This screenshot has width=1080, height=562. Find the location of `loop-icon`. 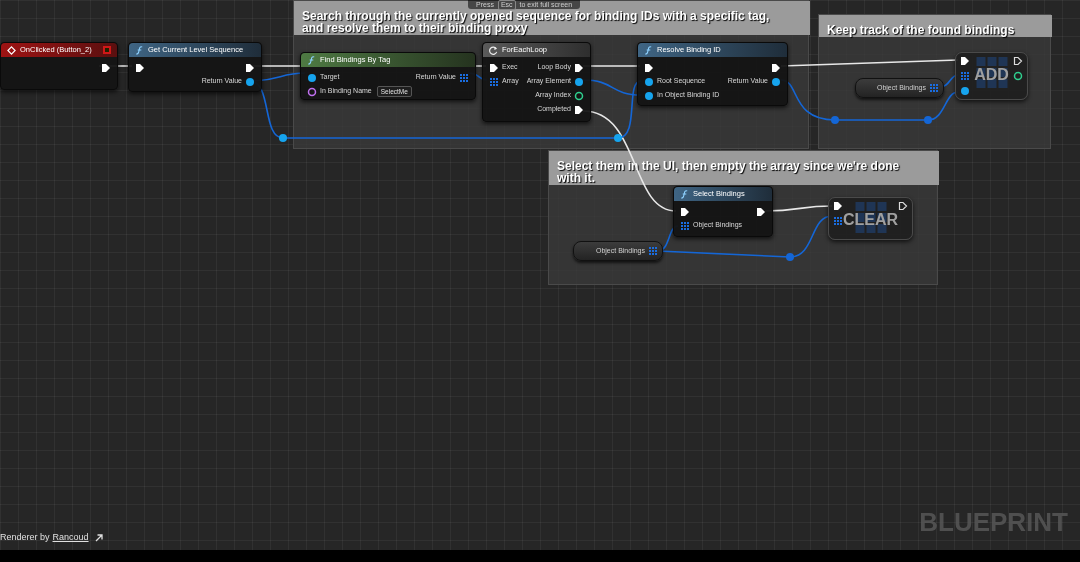

loop-icon is located at coordinates (493, 50).